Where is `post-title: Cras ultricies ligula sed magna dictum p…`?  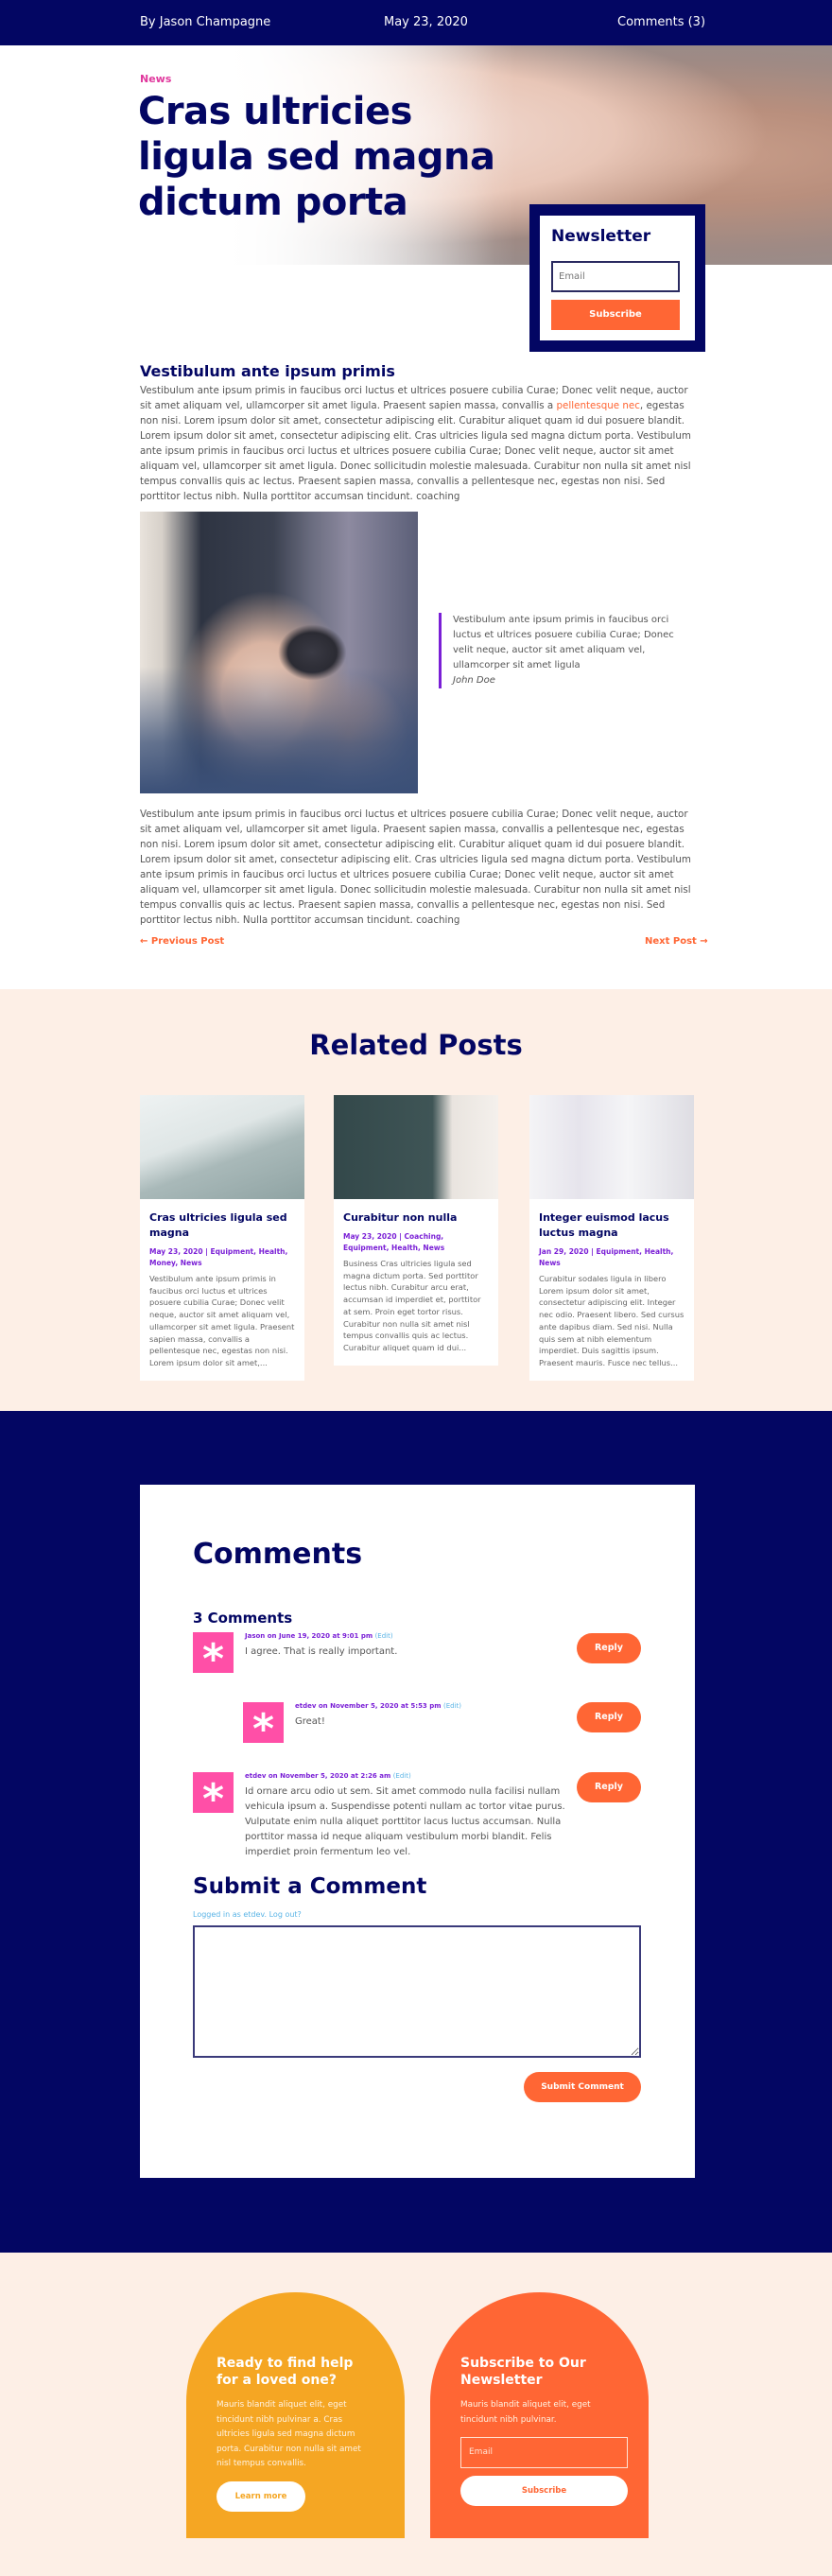
post-title: Cras ultricies ligula sed magna dictum p… is located at coordinates (316, 157).